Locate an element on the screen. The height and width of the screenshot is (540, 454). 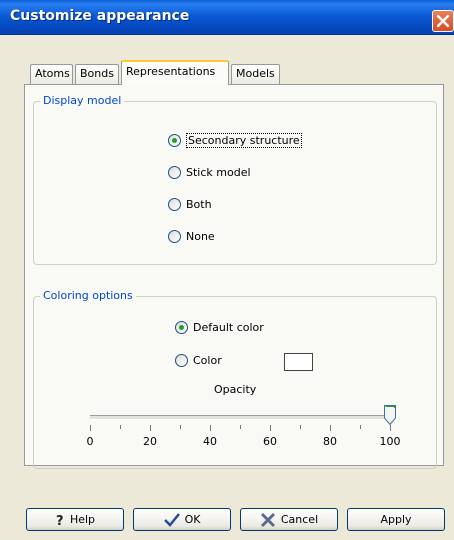
tab-label: Atoms is located at coordinates (52, 73).